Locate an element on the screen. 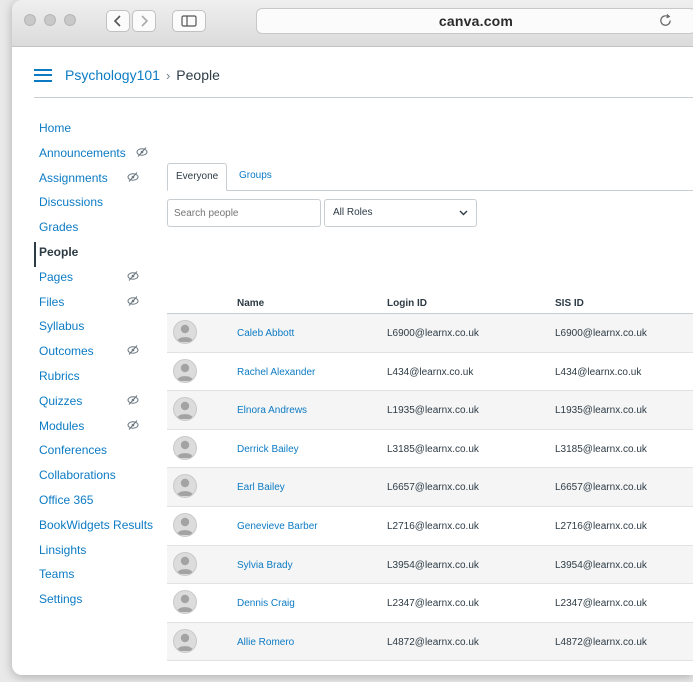 Image resolution: width=693 pixels, height=682 pixels. back-button is located at coordinates (118, 21).